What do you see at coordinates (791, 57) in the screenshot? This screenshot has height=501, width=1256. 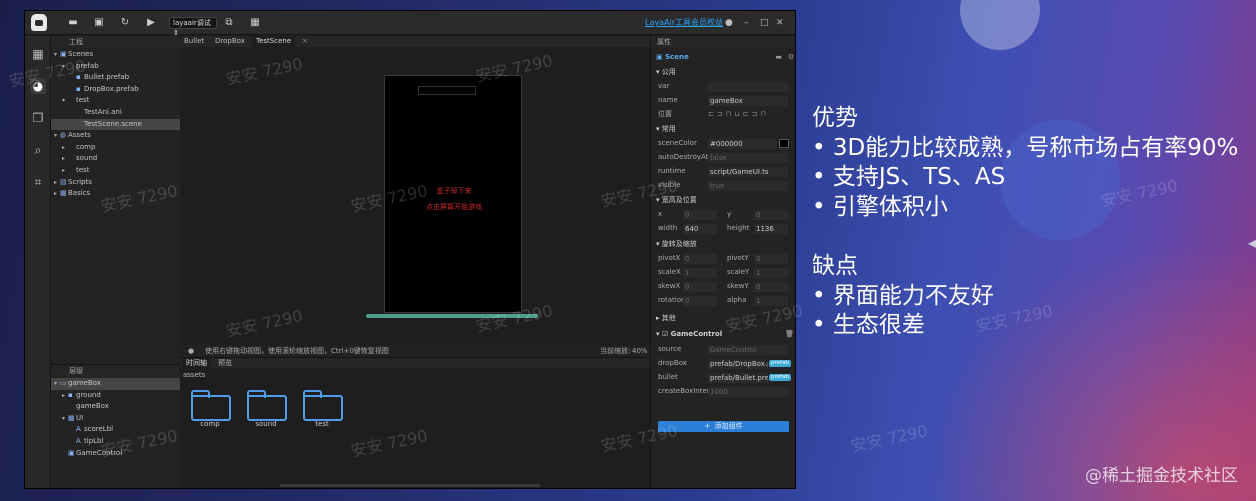 I see `gear-icon: ⚙` at bounding box center [791, 57].